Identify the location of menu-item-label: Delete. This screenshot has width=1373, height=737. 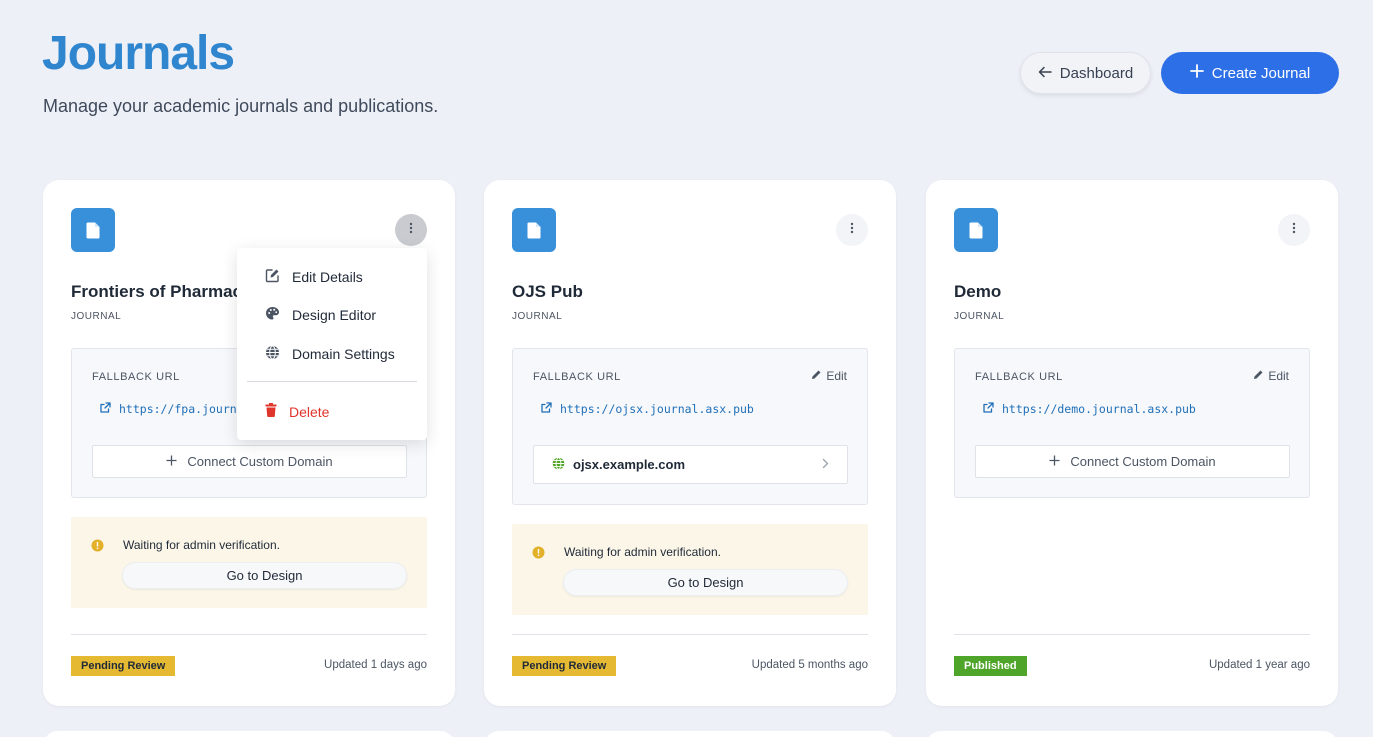
(309, 411).